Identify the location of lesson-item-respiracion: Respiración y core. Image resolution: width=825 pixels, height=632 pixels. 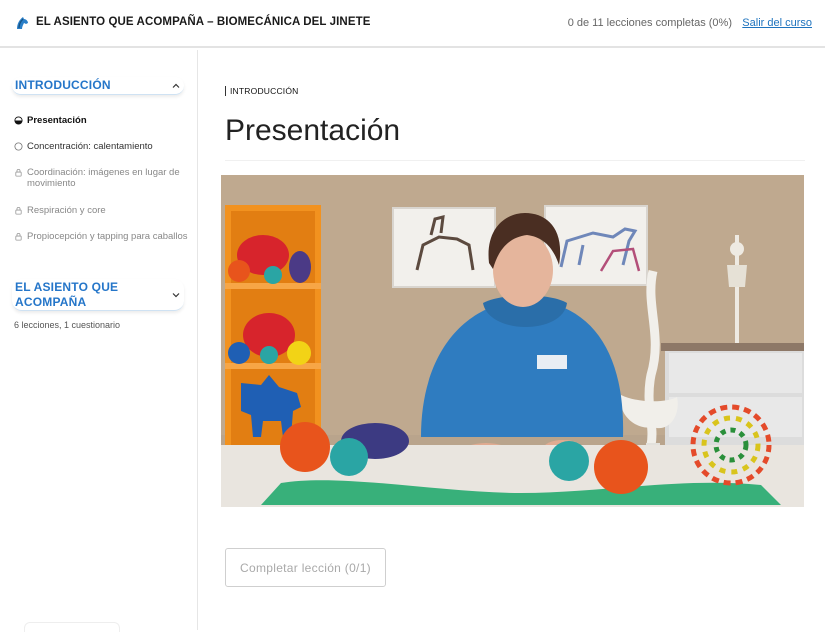
(101, 210).